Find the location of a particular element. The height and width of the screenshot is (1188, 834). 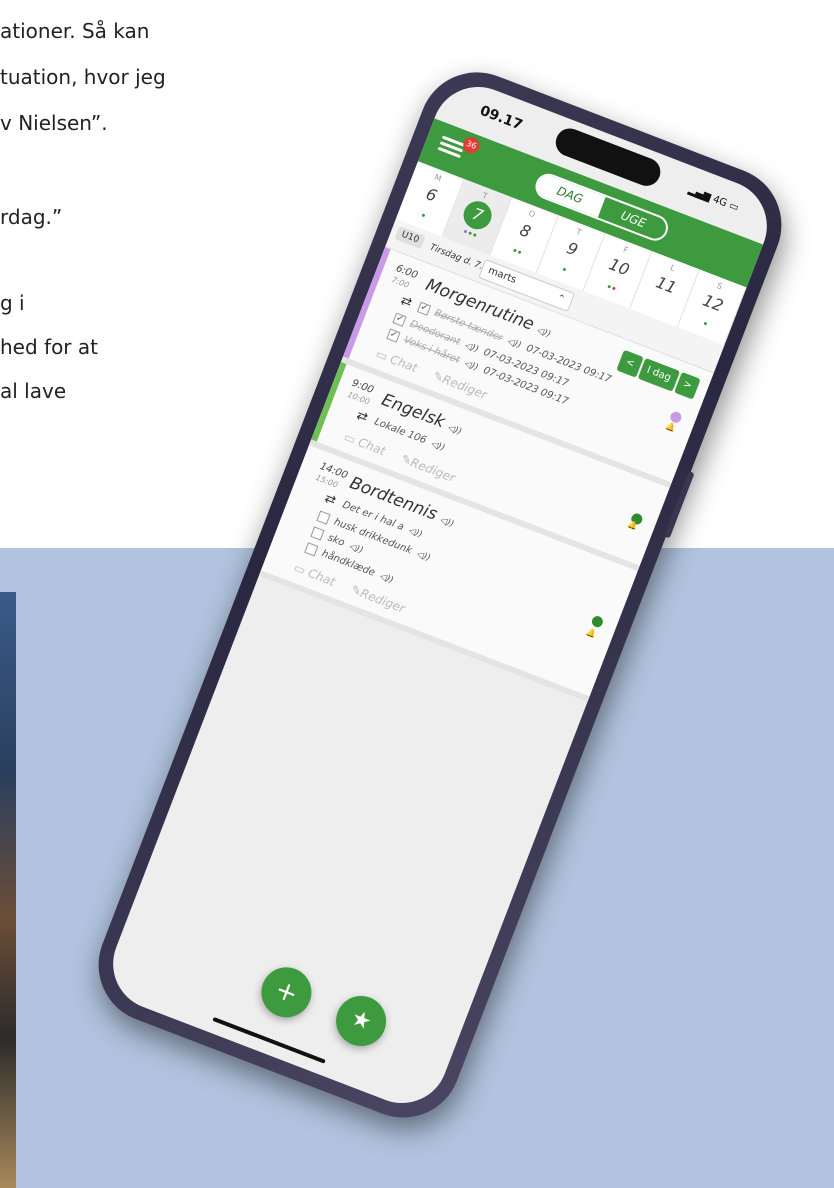

bg-line: hed for at is located at coordinates (49, 347).